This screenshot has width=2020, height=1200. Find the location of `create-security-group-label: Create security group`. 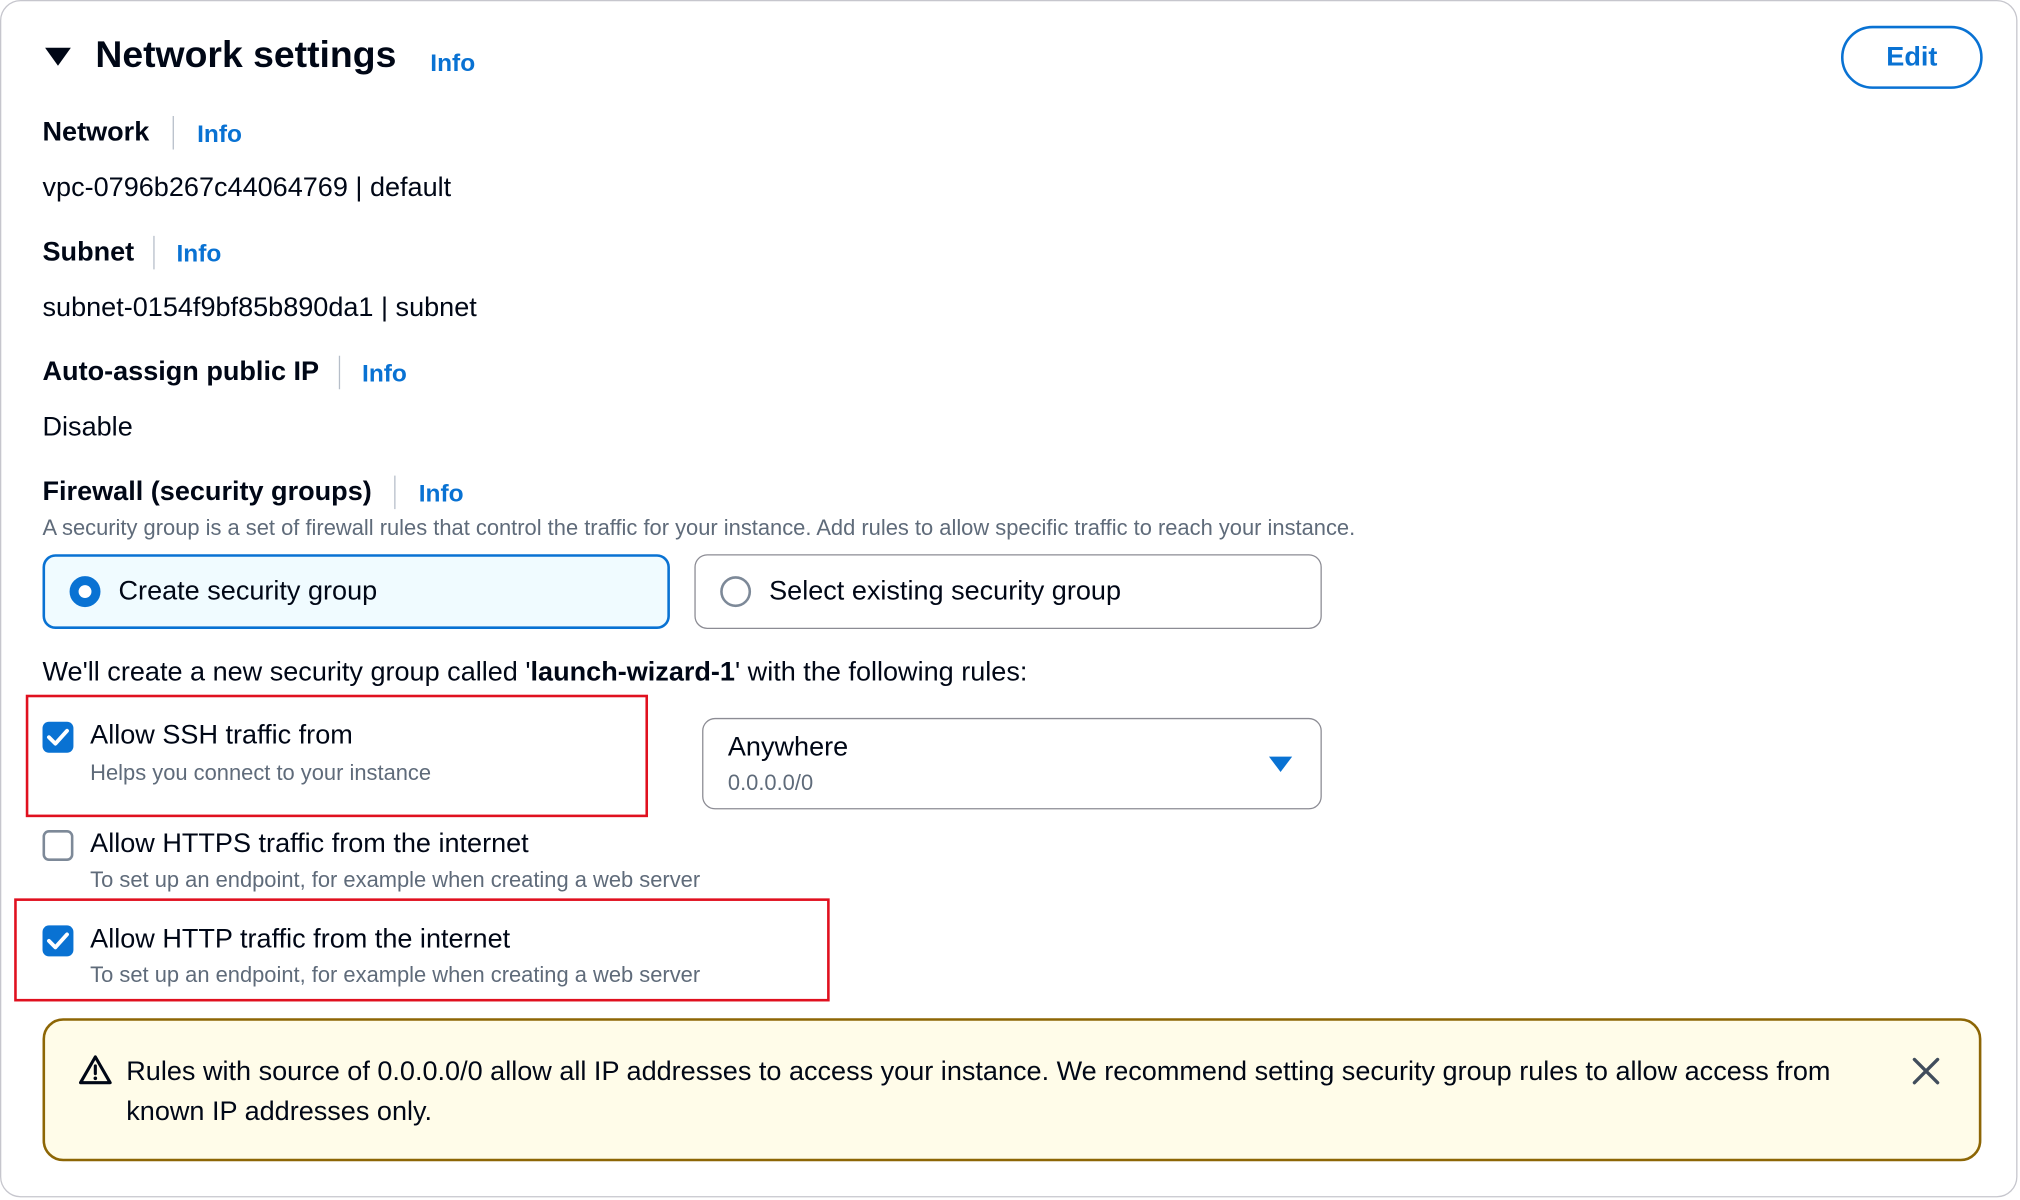

create-security-group-label: Create security group is located at coordinates (248, 591).